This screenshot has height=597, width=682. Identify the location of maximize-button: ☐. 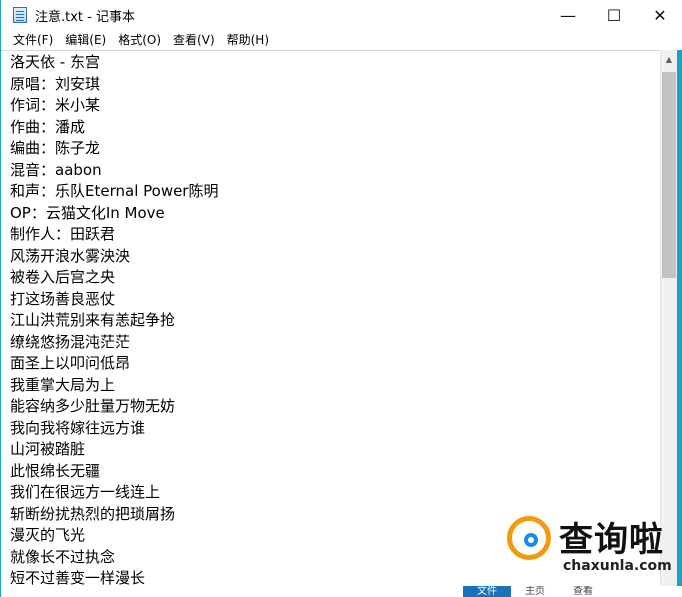
(614, 15).